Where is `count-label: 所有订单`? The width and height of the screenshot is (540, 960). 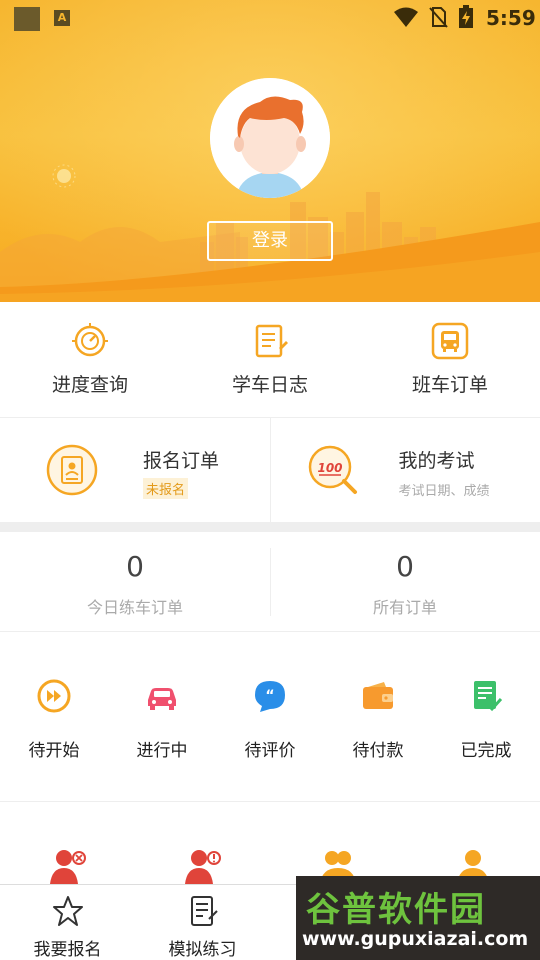
count-label: 所有订单 is located at coordinates (404, 607).